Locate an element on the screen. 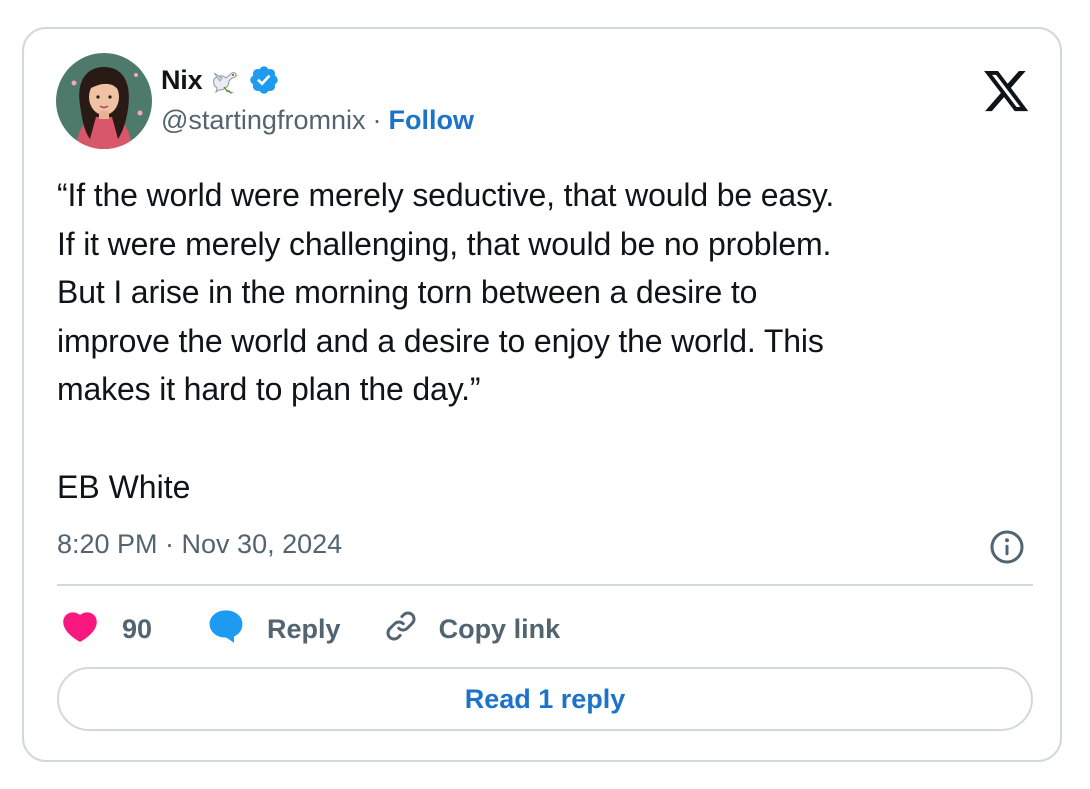 The image size is (1090, 789). read-replies-button: Read 1 reply is located at coordinates (545, 699).